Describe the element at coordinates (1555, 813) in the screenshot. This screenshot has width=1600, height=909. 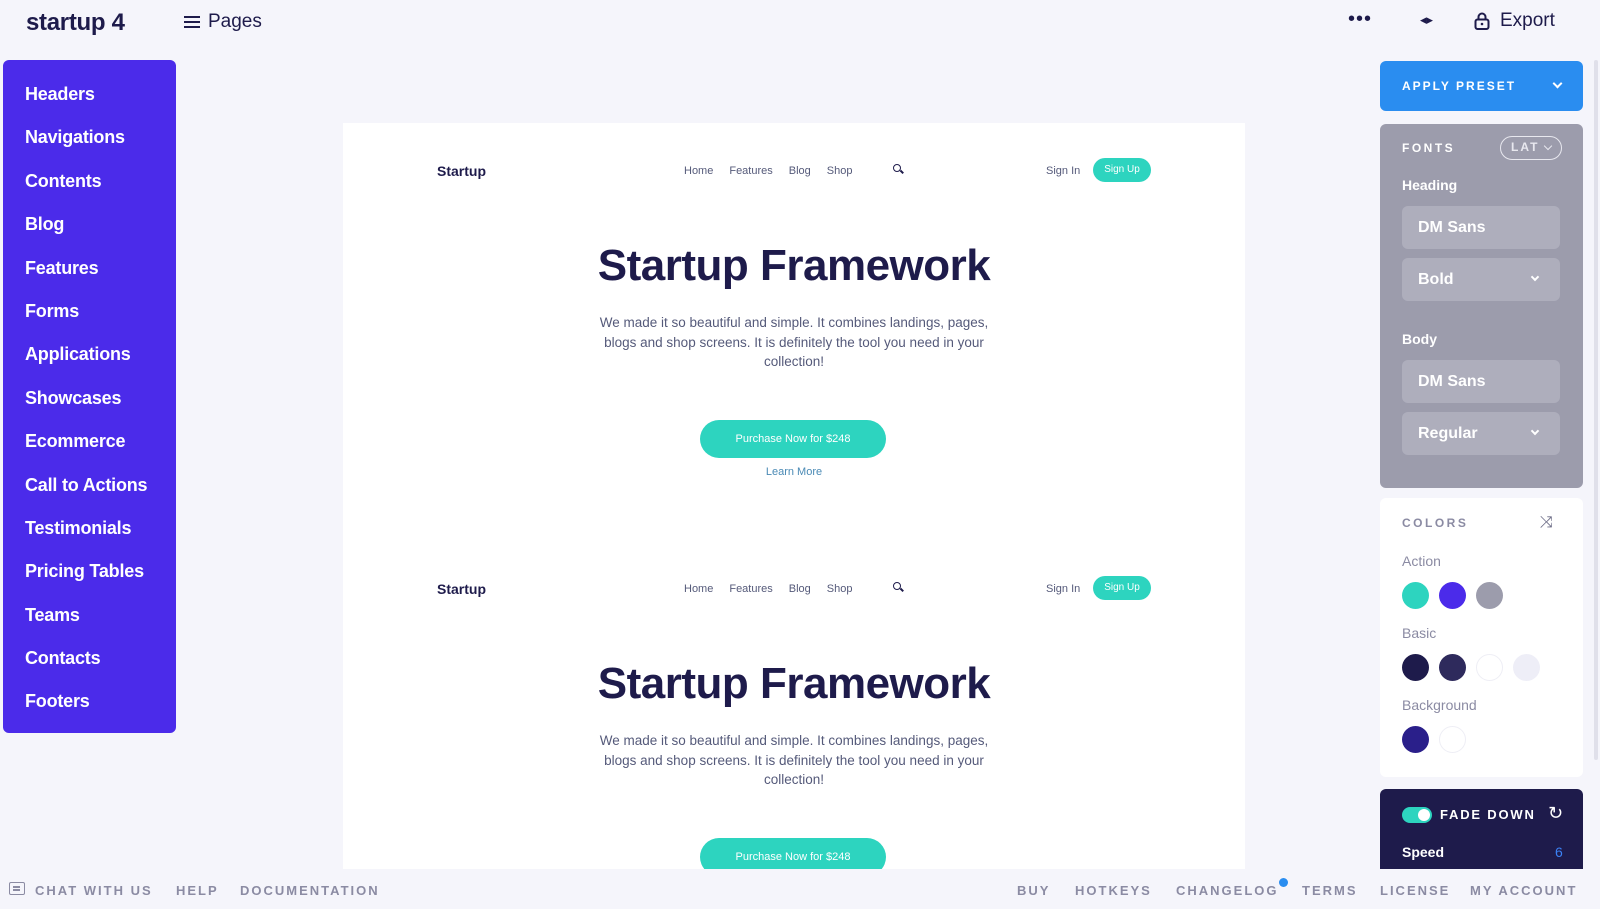
I see `refresh-icon: ↻` at that location.